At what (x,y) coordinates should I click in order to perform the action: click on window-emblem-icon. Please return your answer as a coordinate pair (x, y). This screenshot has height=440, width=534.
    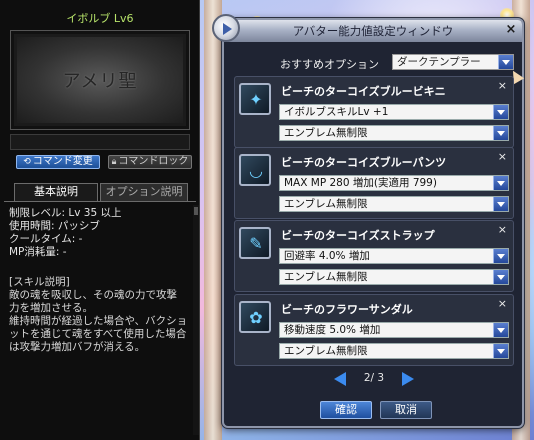
    Looking at the image, I should click on (226, 28).